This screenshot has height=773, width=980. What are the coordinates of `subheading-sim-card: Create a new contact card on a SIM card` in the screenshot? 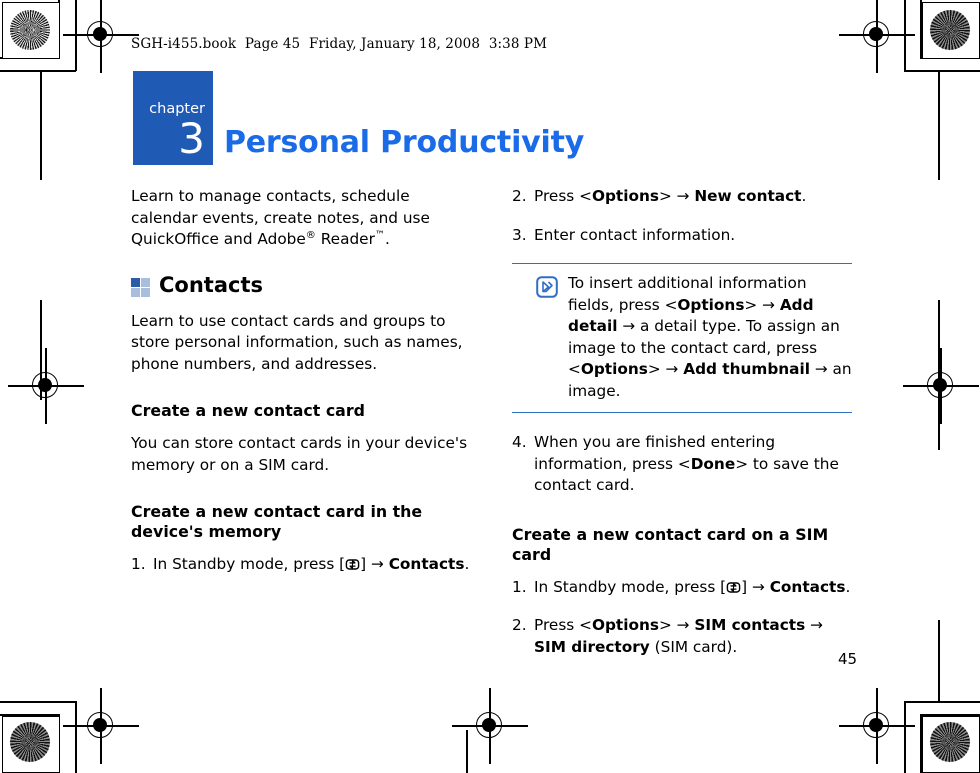 It's located at (670, 544).